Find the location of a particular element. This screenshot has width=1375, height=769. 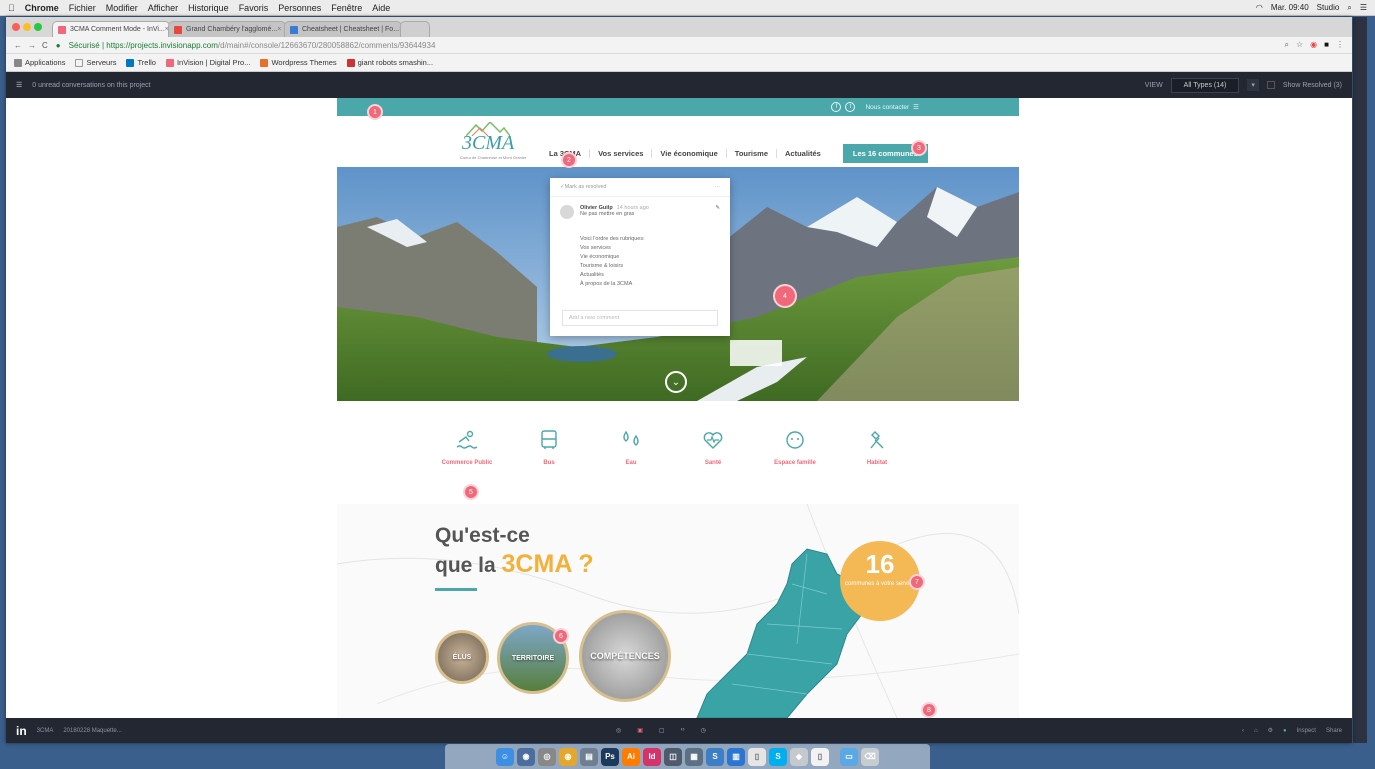

notification-icon: ☰ is located at coordinates (1363, 8).